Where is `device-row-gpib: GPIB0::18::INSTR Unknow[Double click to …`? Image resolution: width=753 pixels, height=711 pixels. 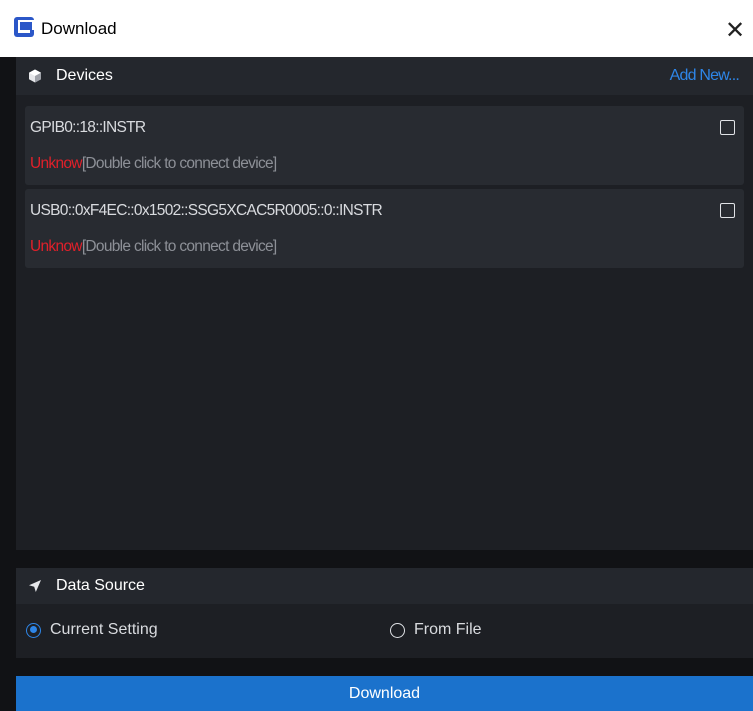 device-row-gpib: GPIB0::18::INSTR Unknow[Double click to … is located at coordinates (384, 145).